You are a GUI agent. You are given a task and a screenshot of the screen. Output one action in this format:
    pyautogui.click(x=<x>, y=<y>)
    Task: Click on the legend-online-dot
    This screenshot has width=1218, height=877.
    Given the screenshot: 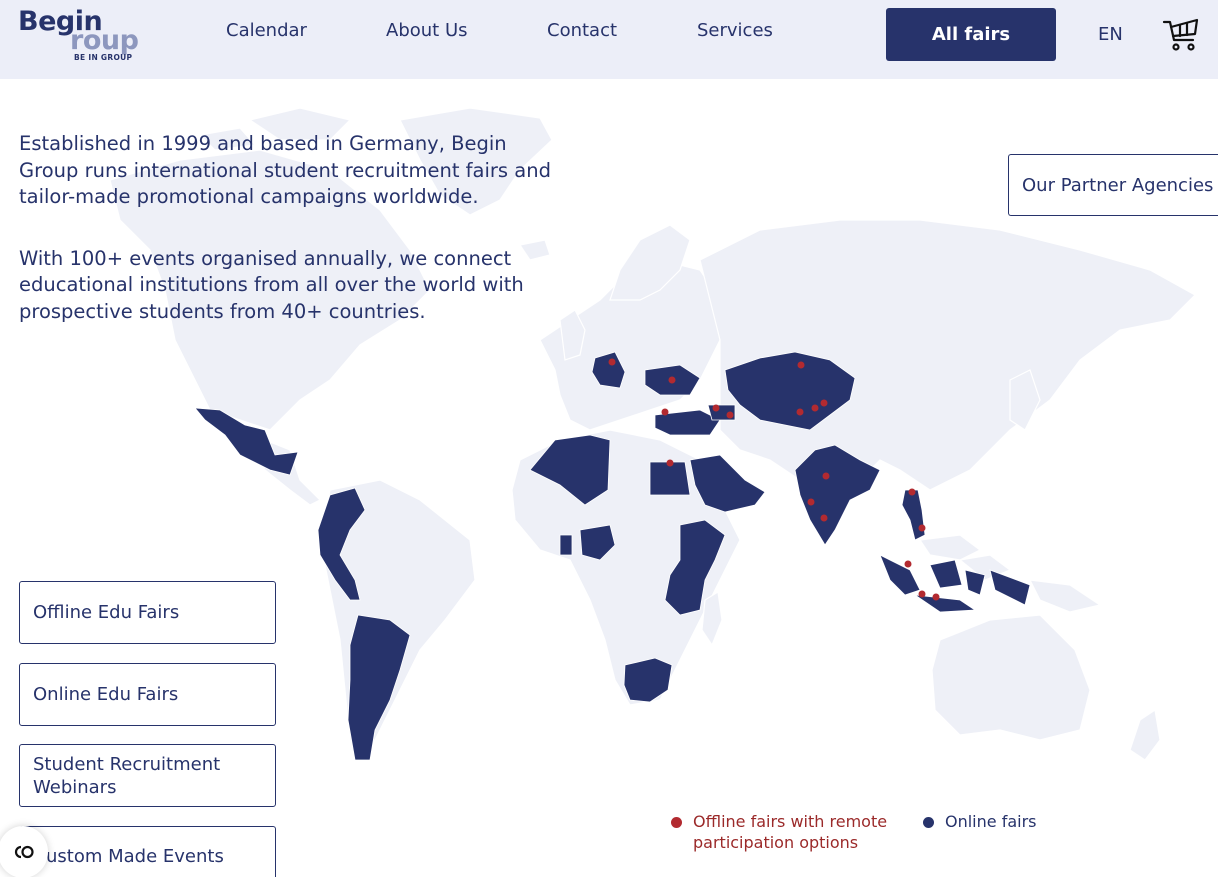 What is the action you would take?
    pyautogui.click(x=928, y=822)
    